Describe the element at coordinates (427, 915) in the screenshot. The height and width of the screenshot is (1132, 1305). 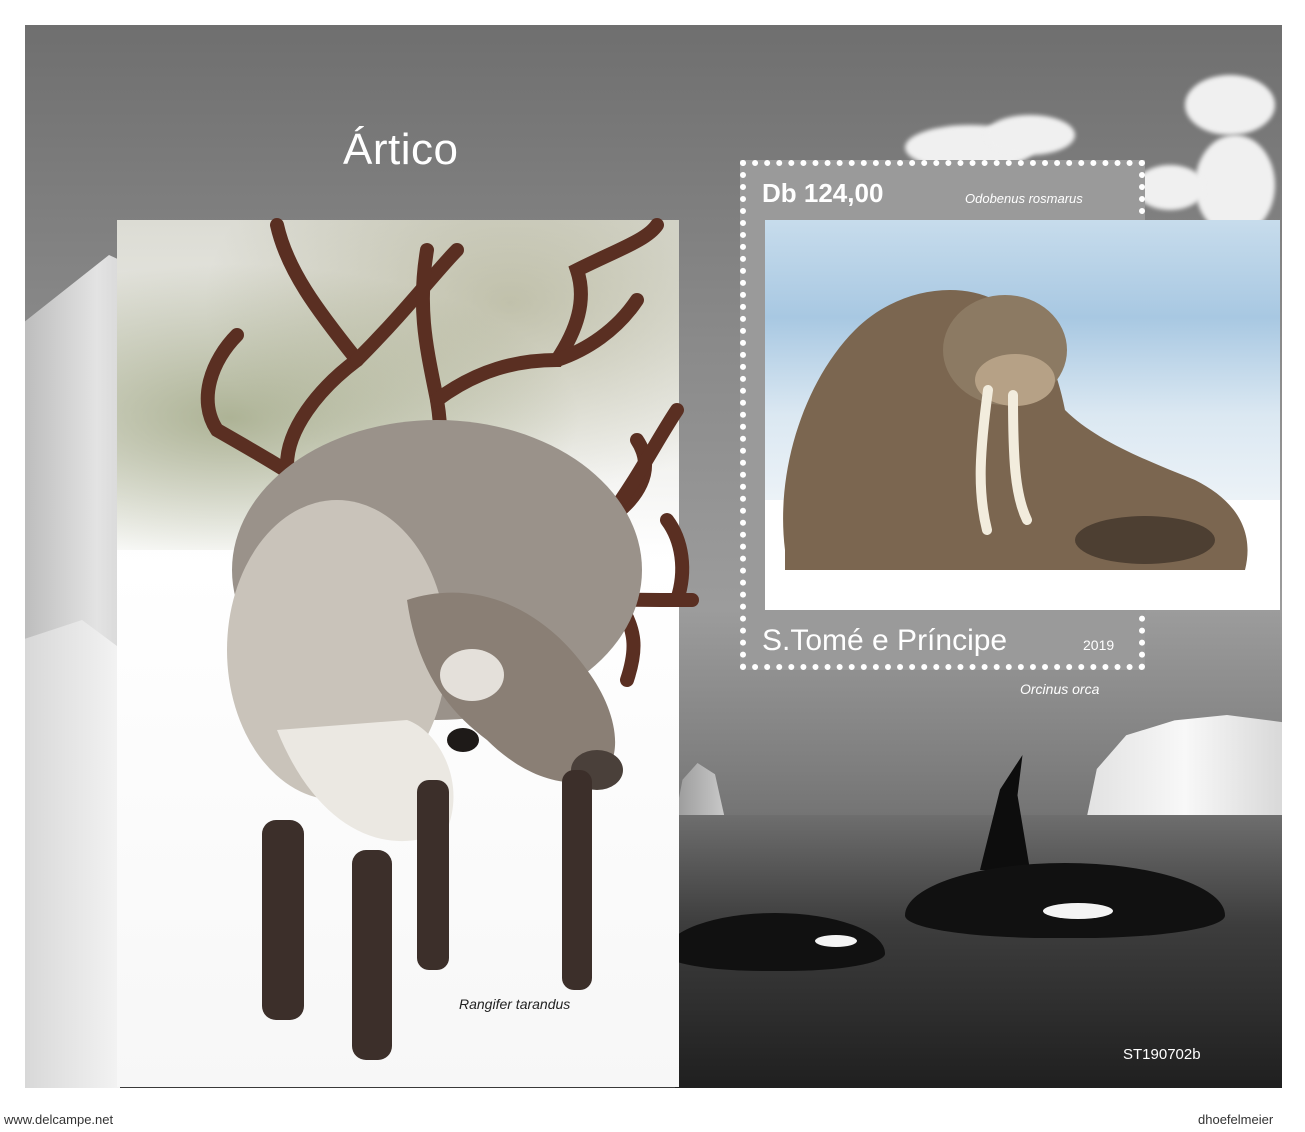
I see `reindeer-legs` at that location.